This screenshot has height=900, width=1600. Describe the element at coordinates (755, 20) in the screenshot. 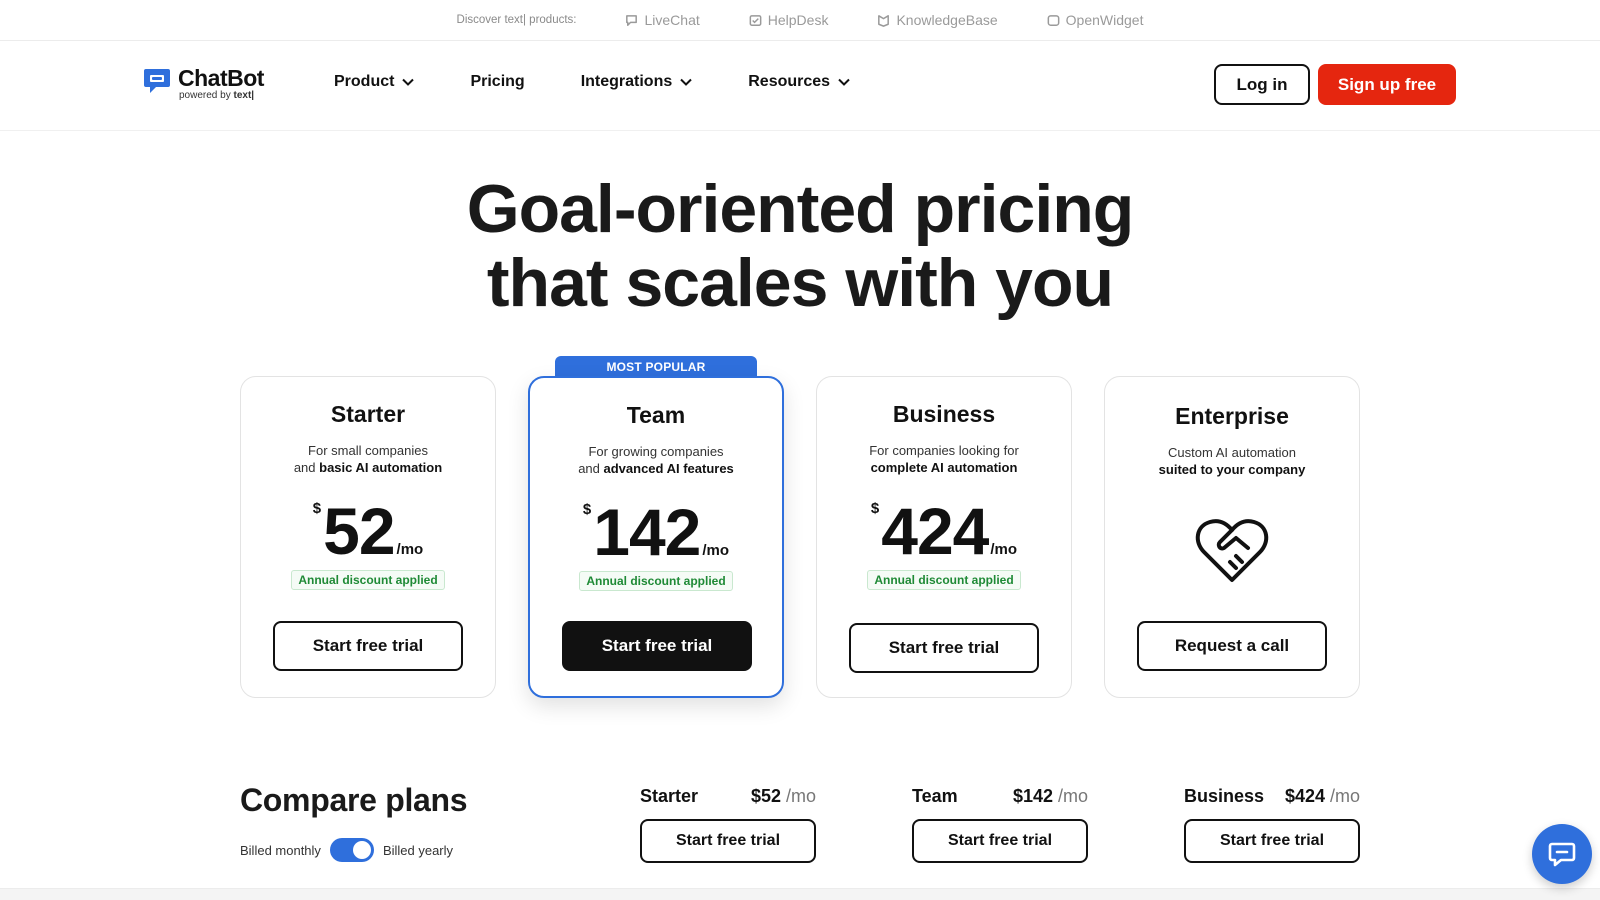

I see `helpdesk-icon` at that location.